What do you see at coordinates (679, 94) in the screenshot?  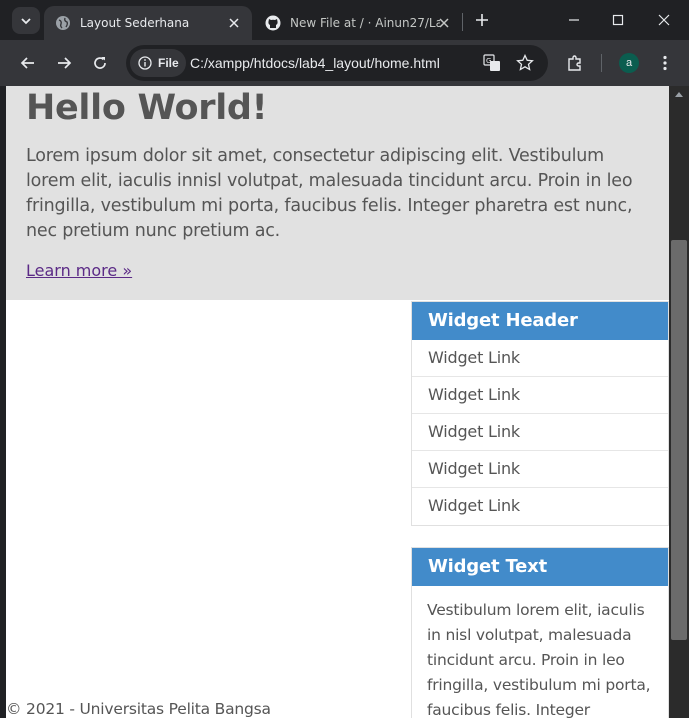 I see `scroll-up-arrow-icon` at bounding box center [679, 94].